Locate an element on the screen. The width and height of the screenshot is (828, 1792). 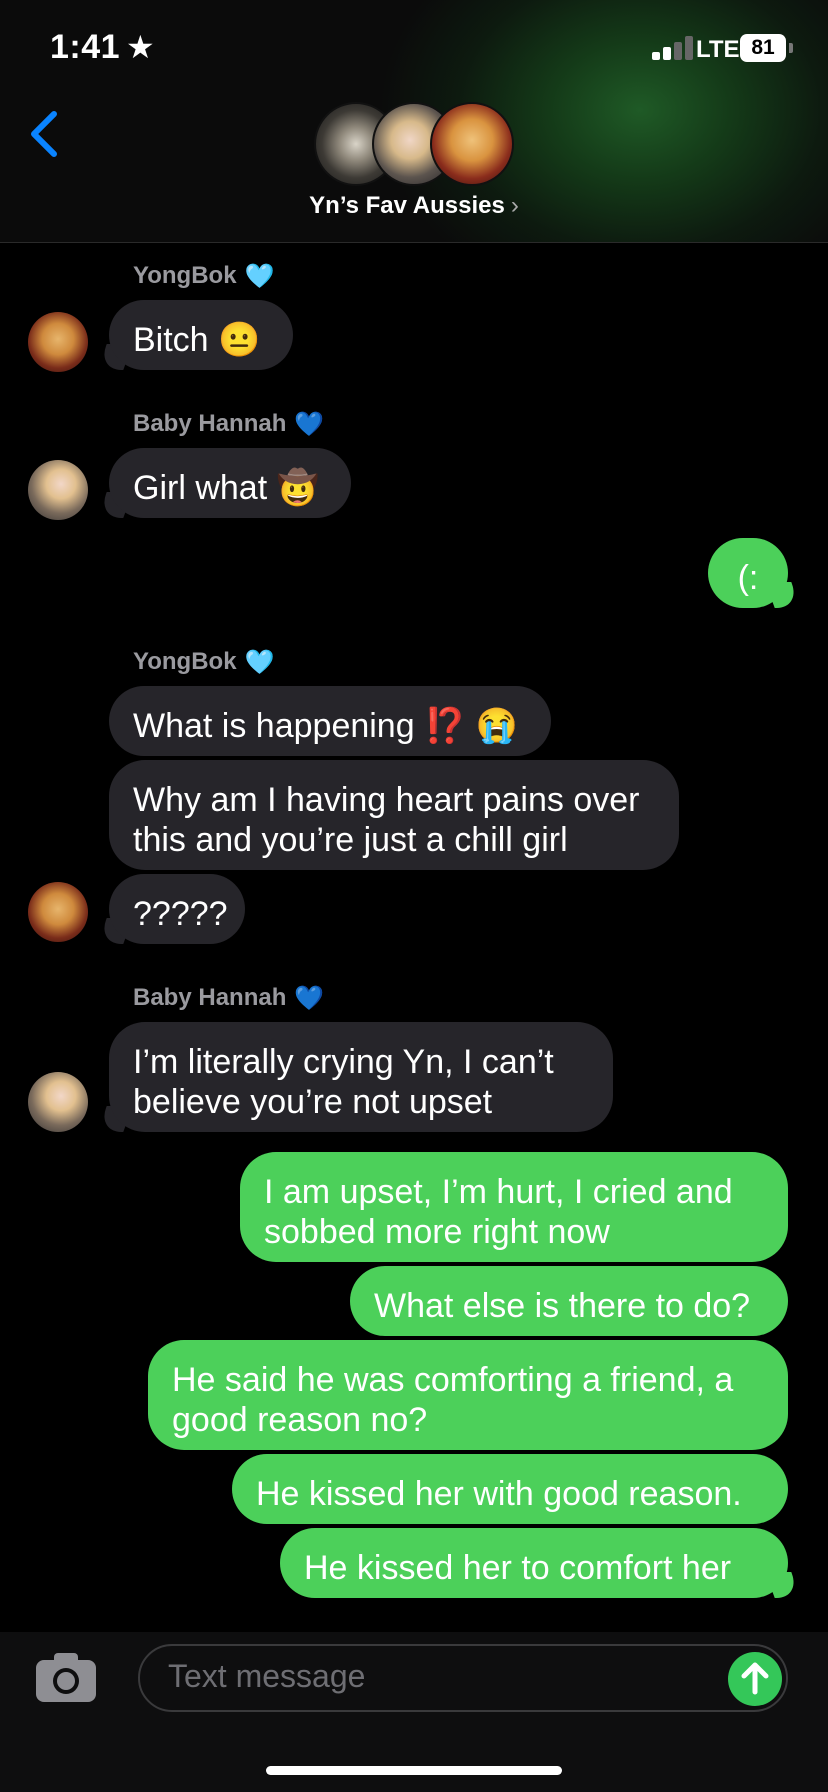
message-line: sobbed more right now is located at coordinates (437, 1232).